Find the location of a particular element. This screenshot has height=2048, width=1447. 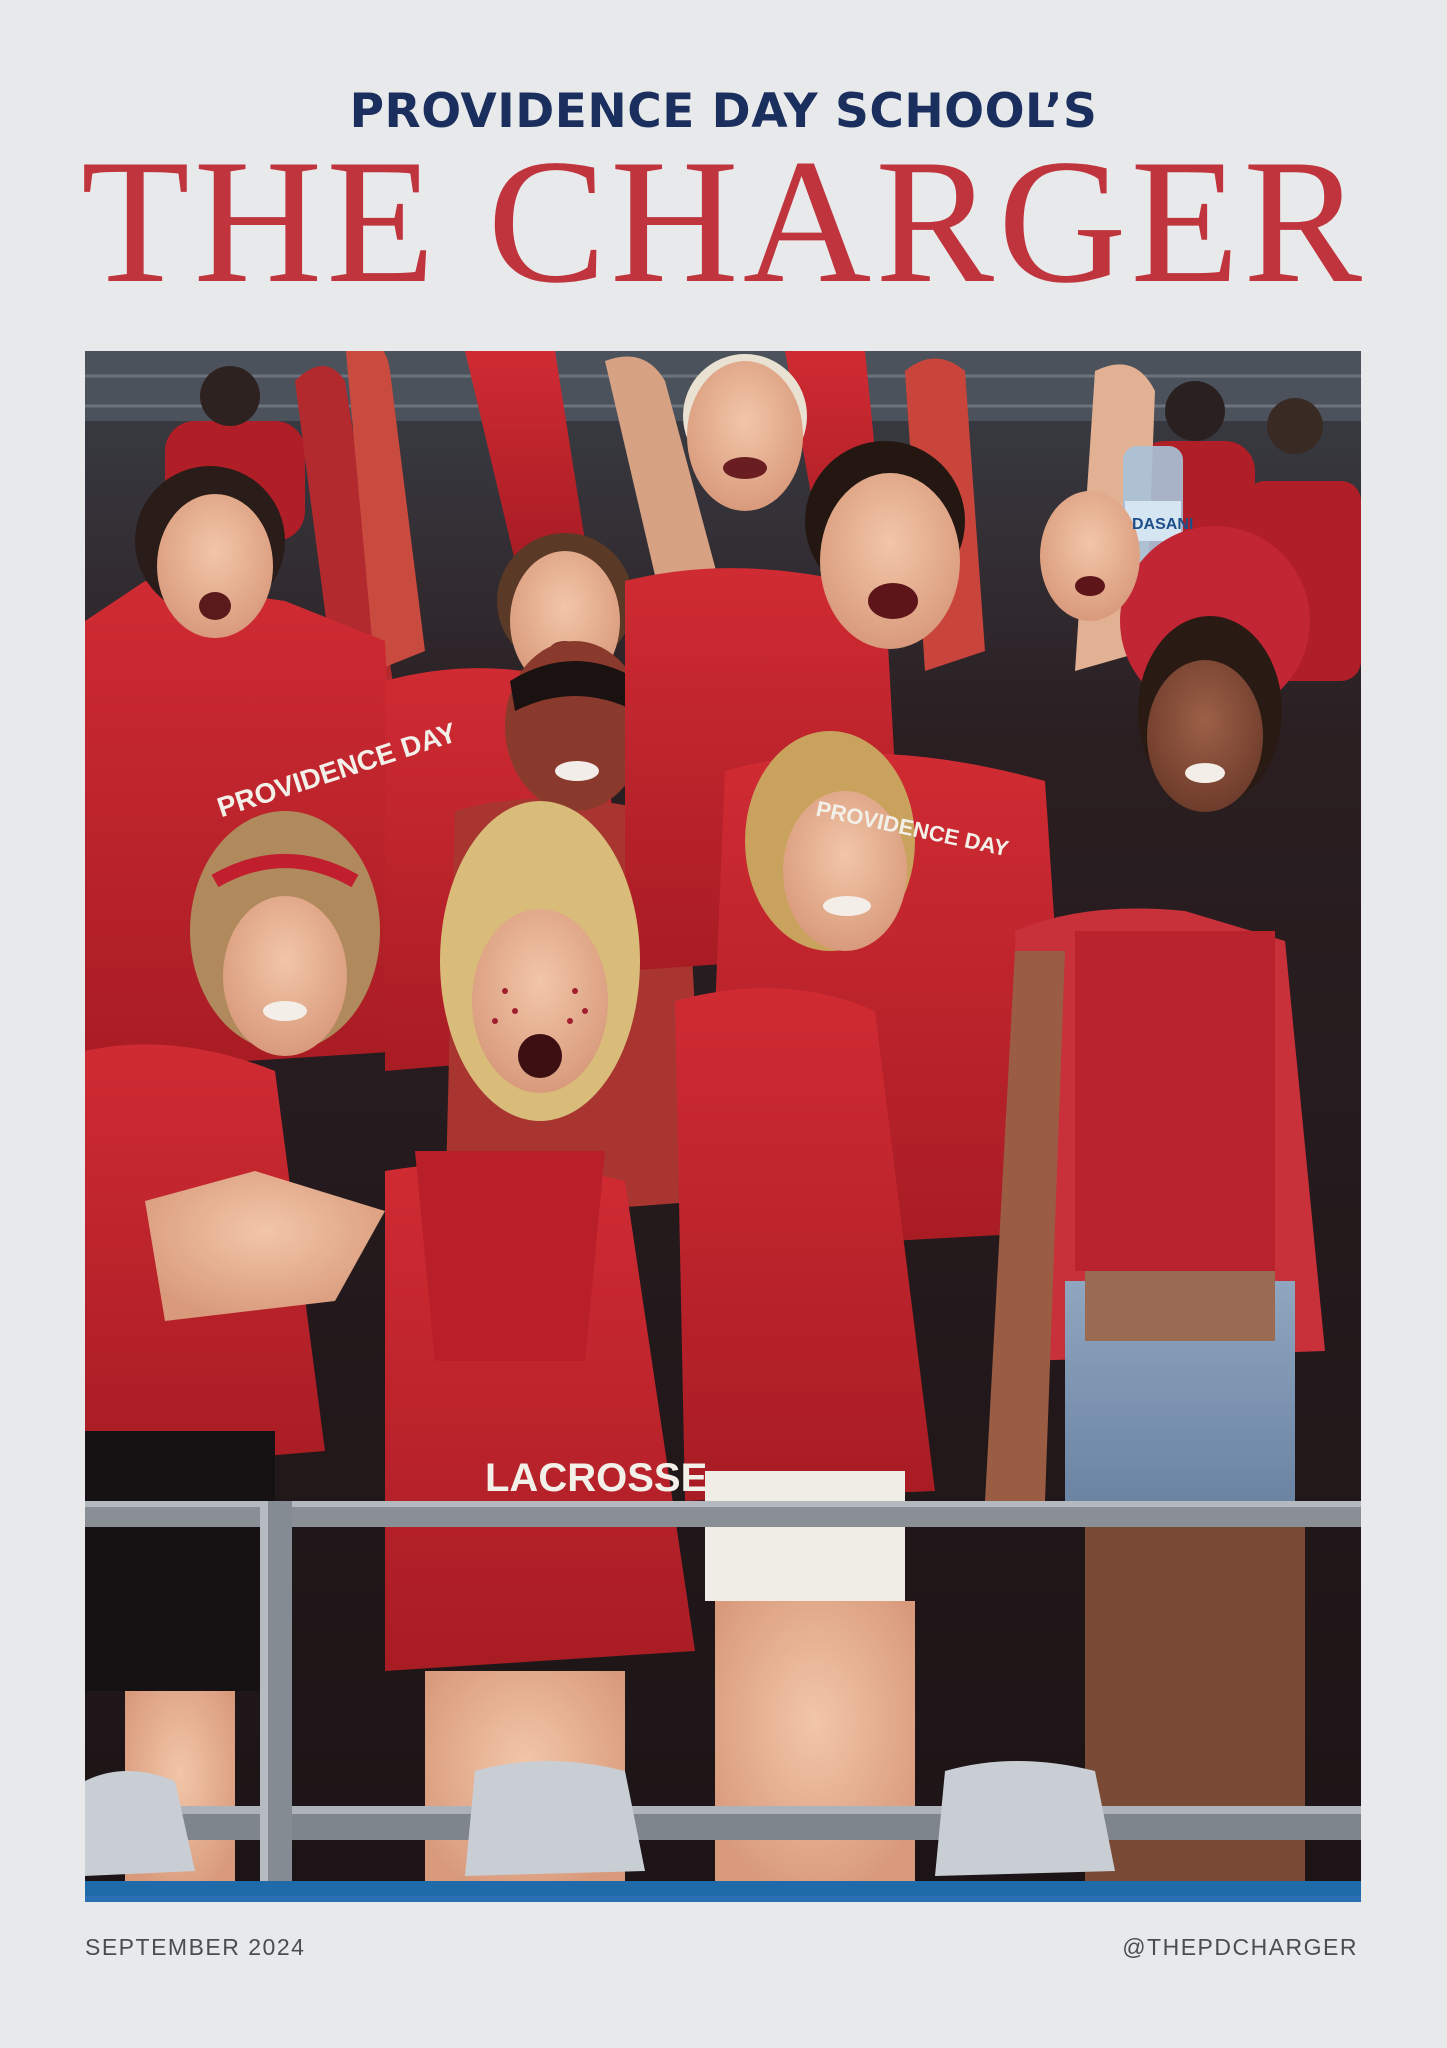

photo-bottom-stripe is located at coordinates (723, 1899).